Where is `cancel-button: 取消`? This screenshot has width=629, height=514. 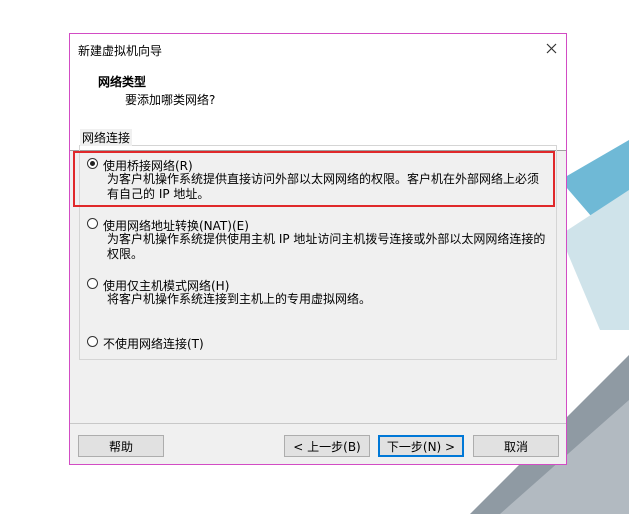 cancel-button: 取消 is located at coordinates (516, 446).